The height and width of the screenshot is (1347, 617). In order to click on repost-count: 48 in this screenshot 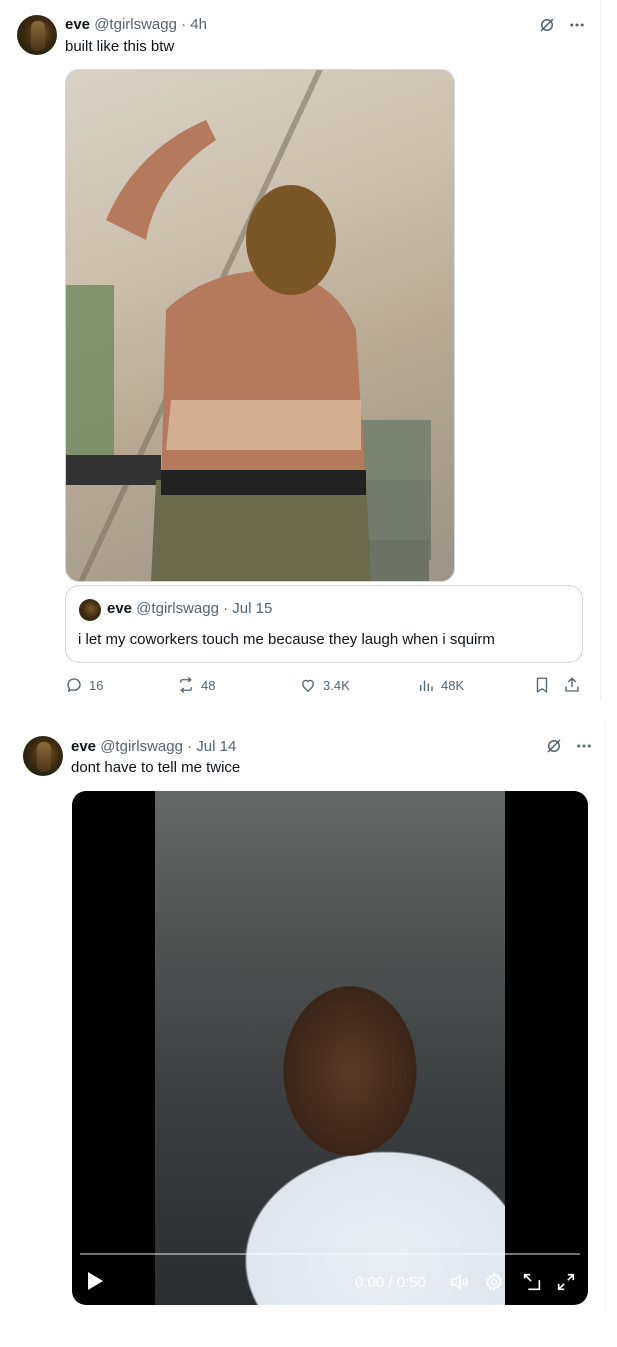, I will do `click(208, 685)`.